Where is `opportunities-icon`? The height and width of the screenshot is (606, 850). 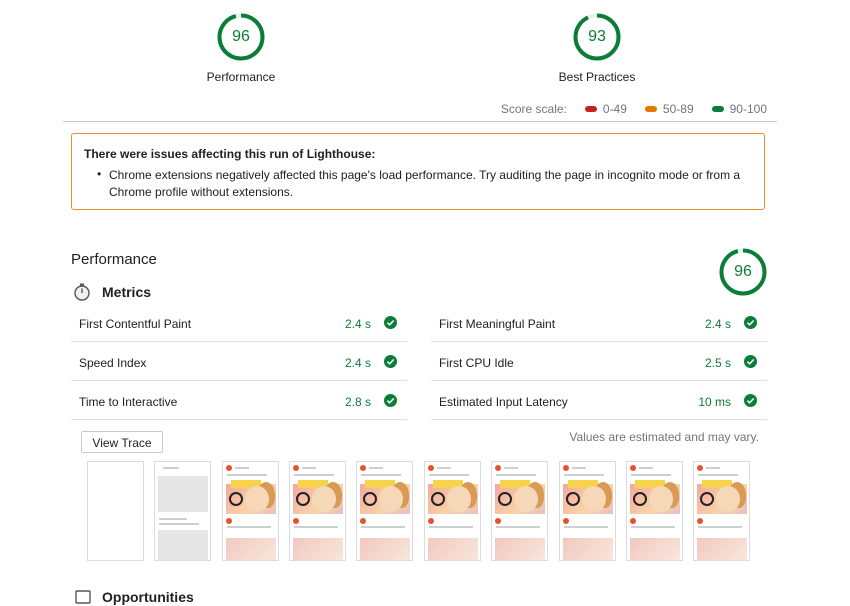 opportunities-icon is located at coordinates (83, 597).